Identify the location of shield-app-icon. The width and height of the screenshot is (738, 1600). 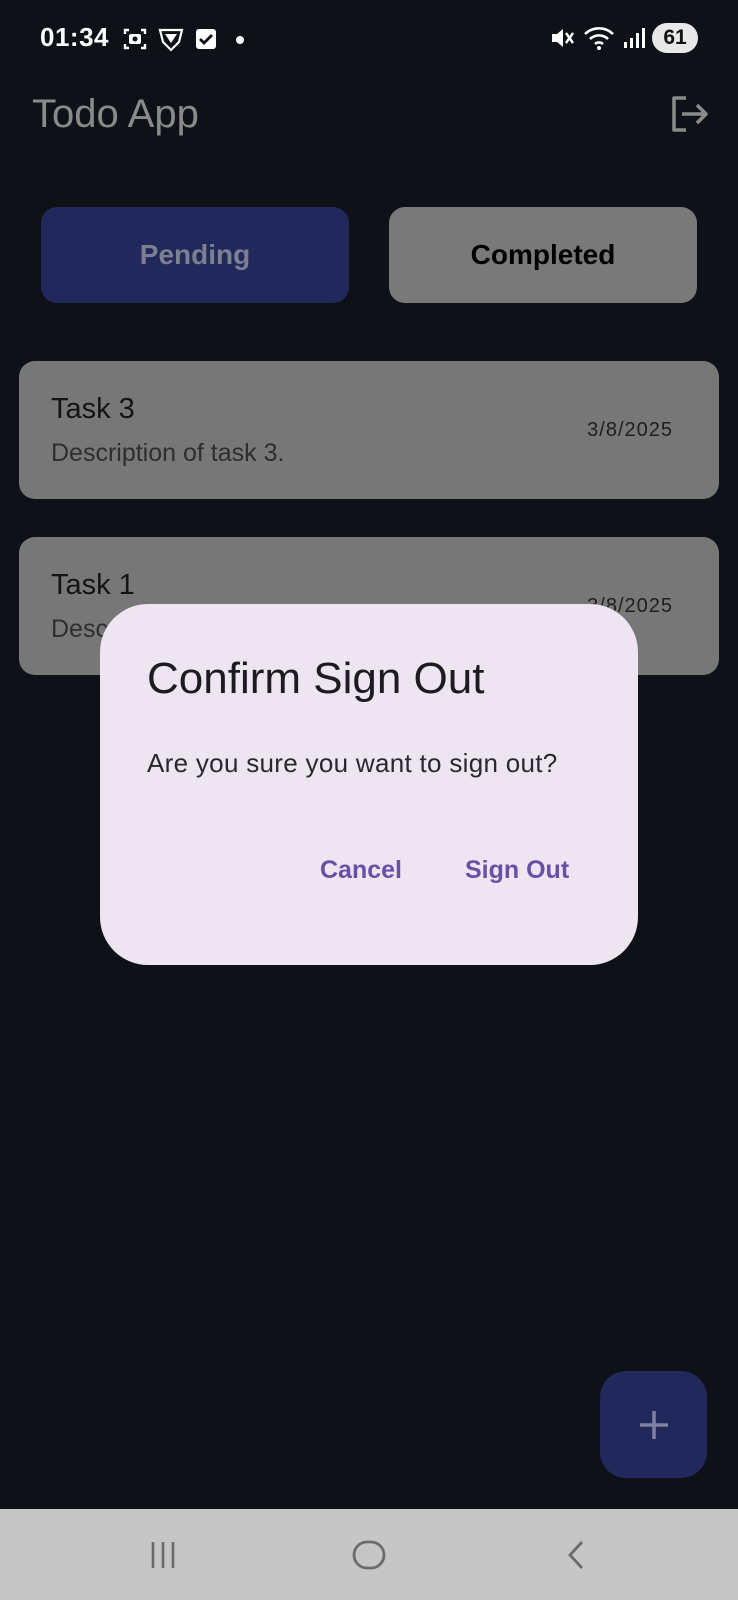
(171, 40).